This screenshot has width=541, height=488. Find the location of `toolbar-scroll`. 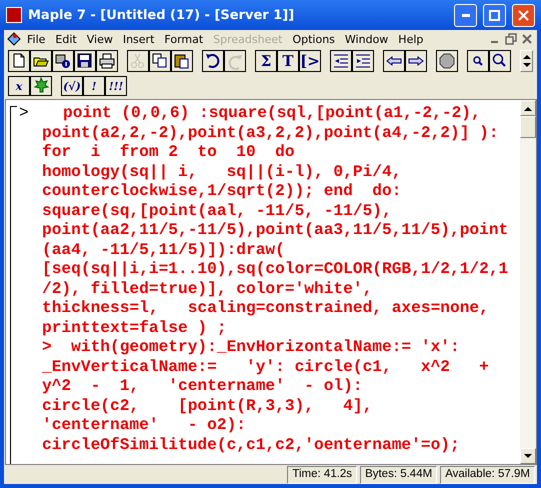

toolbar-scroll is located at coordinates (526, 61).